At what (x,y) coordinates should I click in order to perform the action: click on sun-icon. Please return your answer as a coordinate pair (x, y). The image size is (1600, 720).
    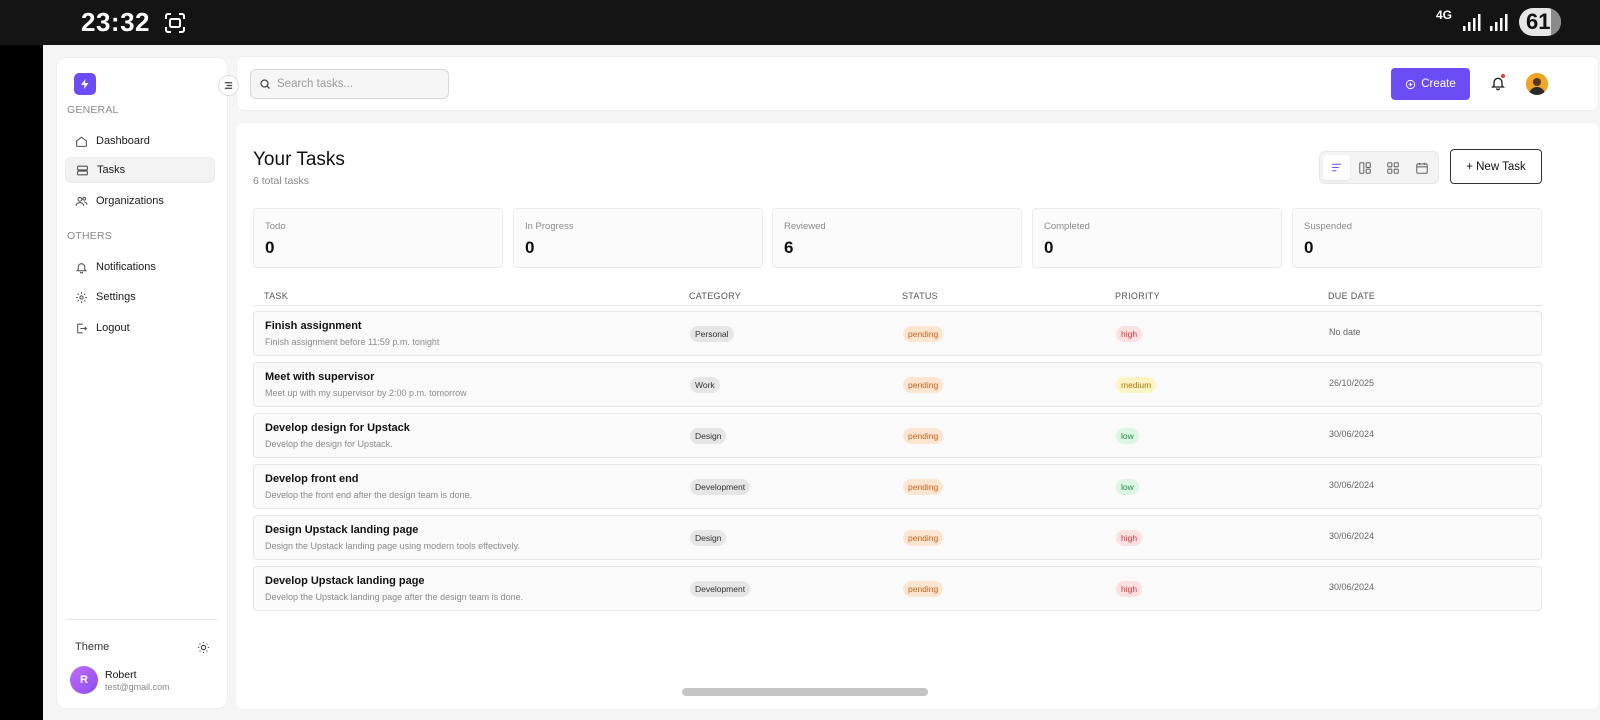
    Looking at the image, I should click on (203, 647).